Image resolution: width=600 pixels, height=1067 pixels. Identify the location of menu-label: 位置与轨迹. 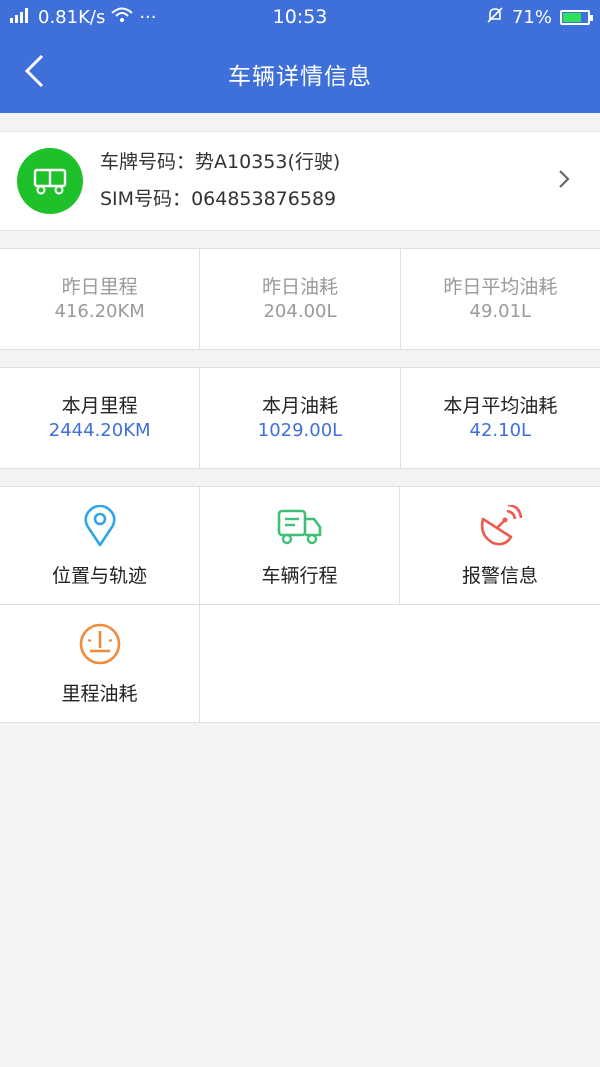
(99, 576).